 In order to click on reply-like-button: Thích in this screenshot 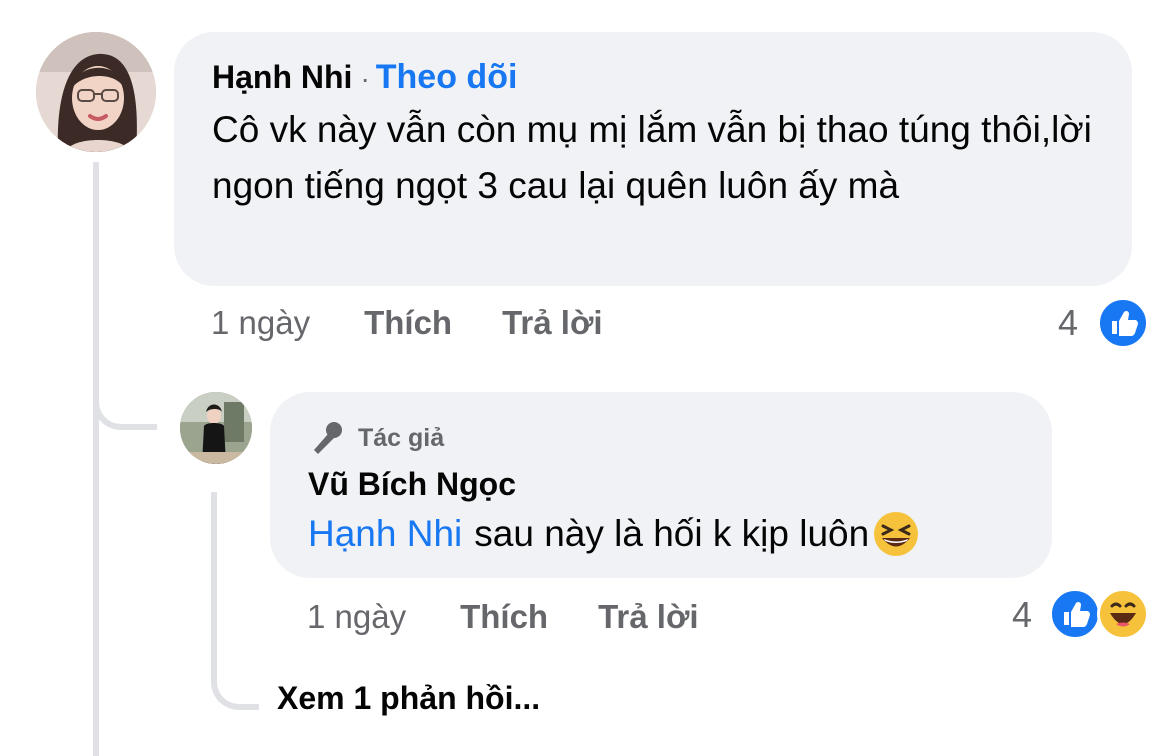, I will do `click(504, 617)`.